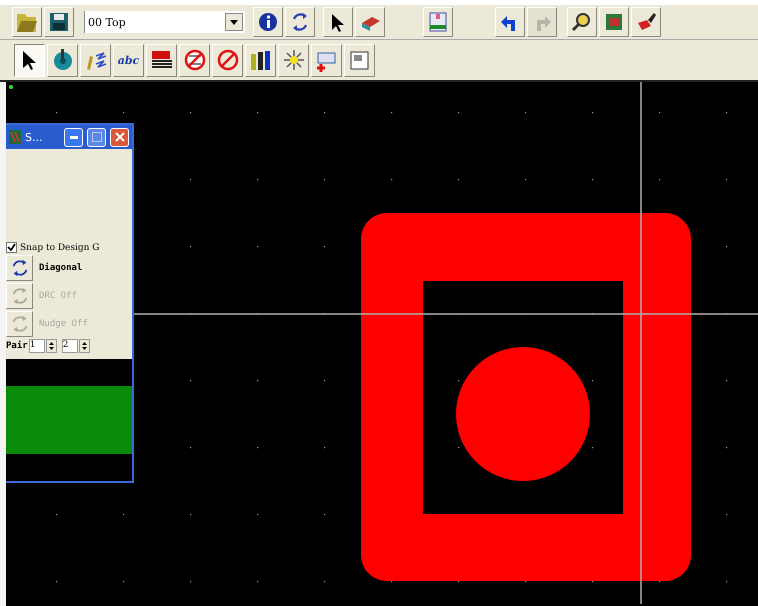  Describe the element at coordinates (11, 247) in the screenshot. I see `checkbox` at that location.